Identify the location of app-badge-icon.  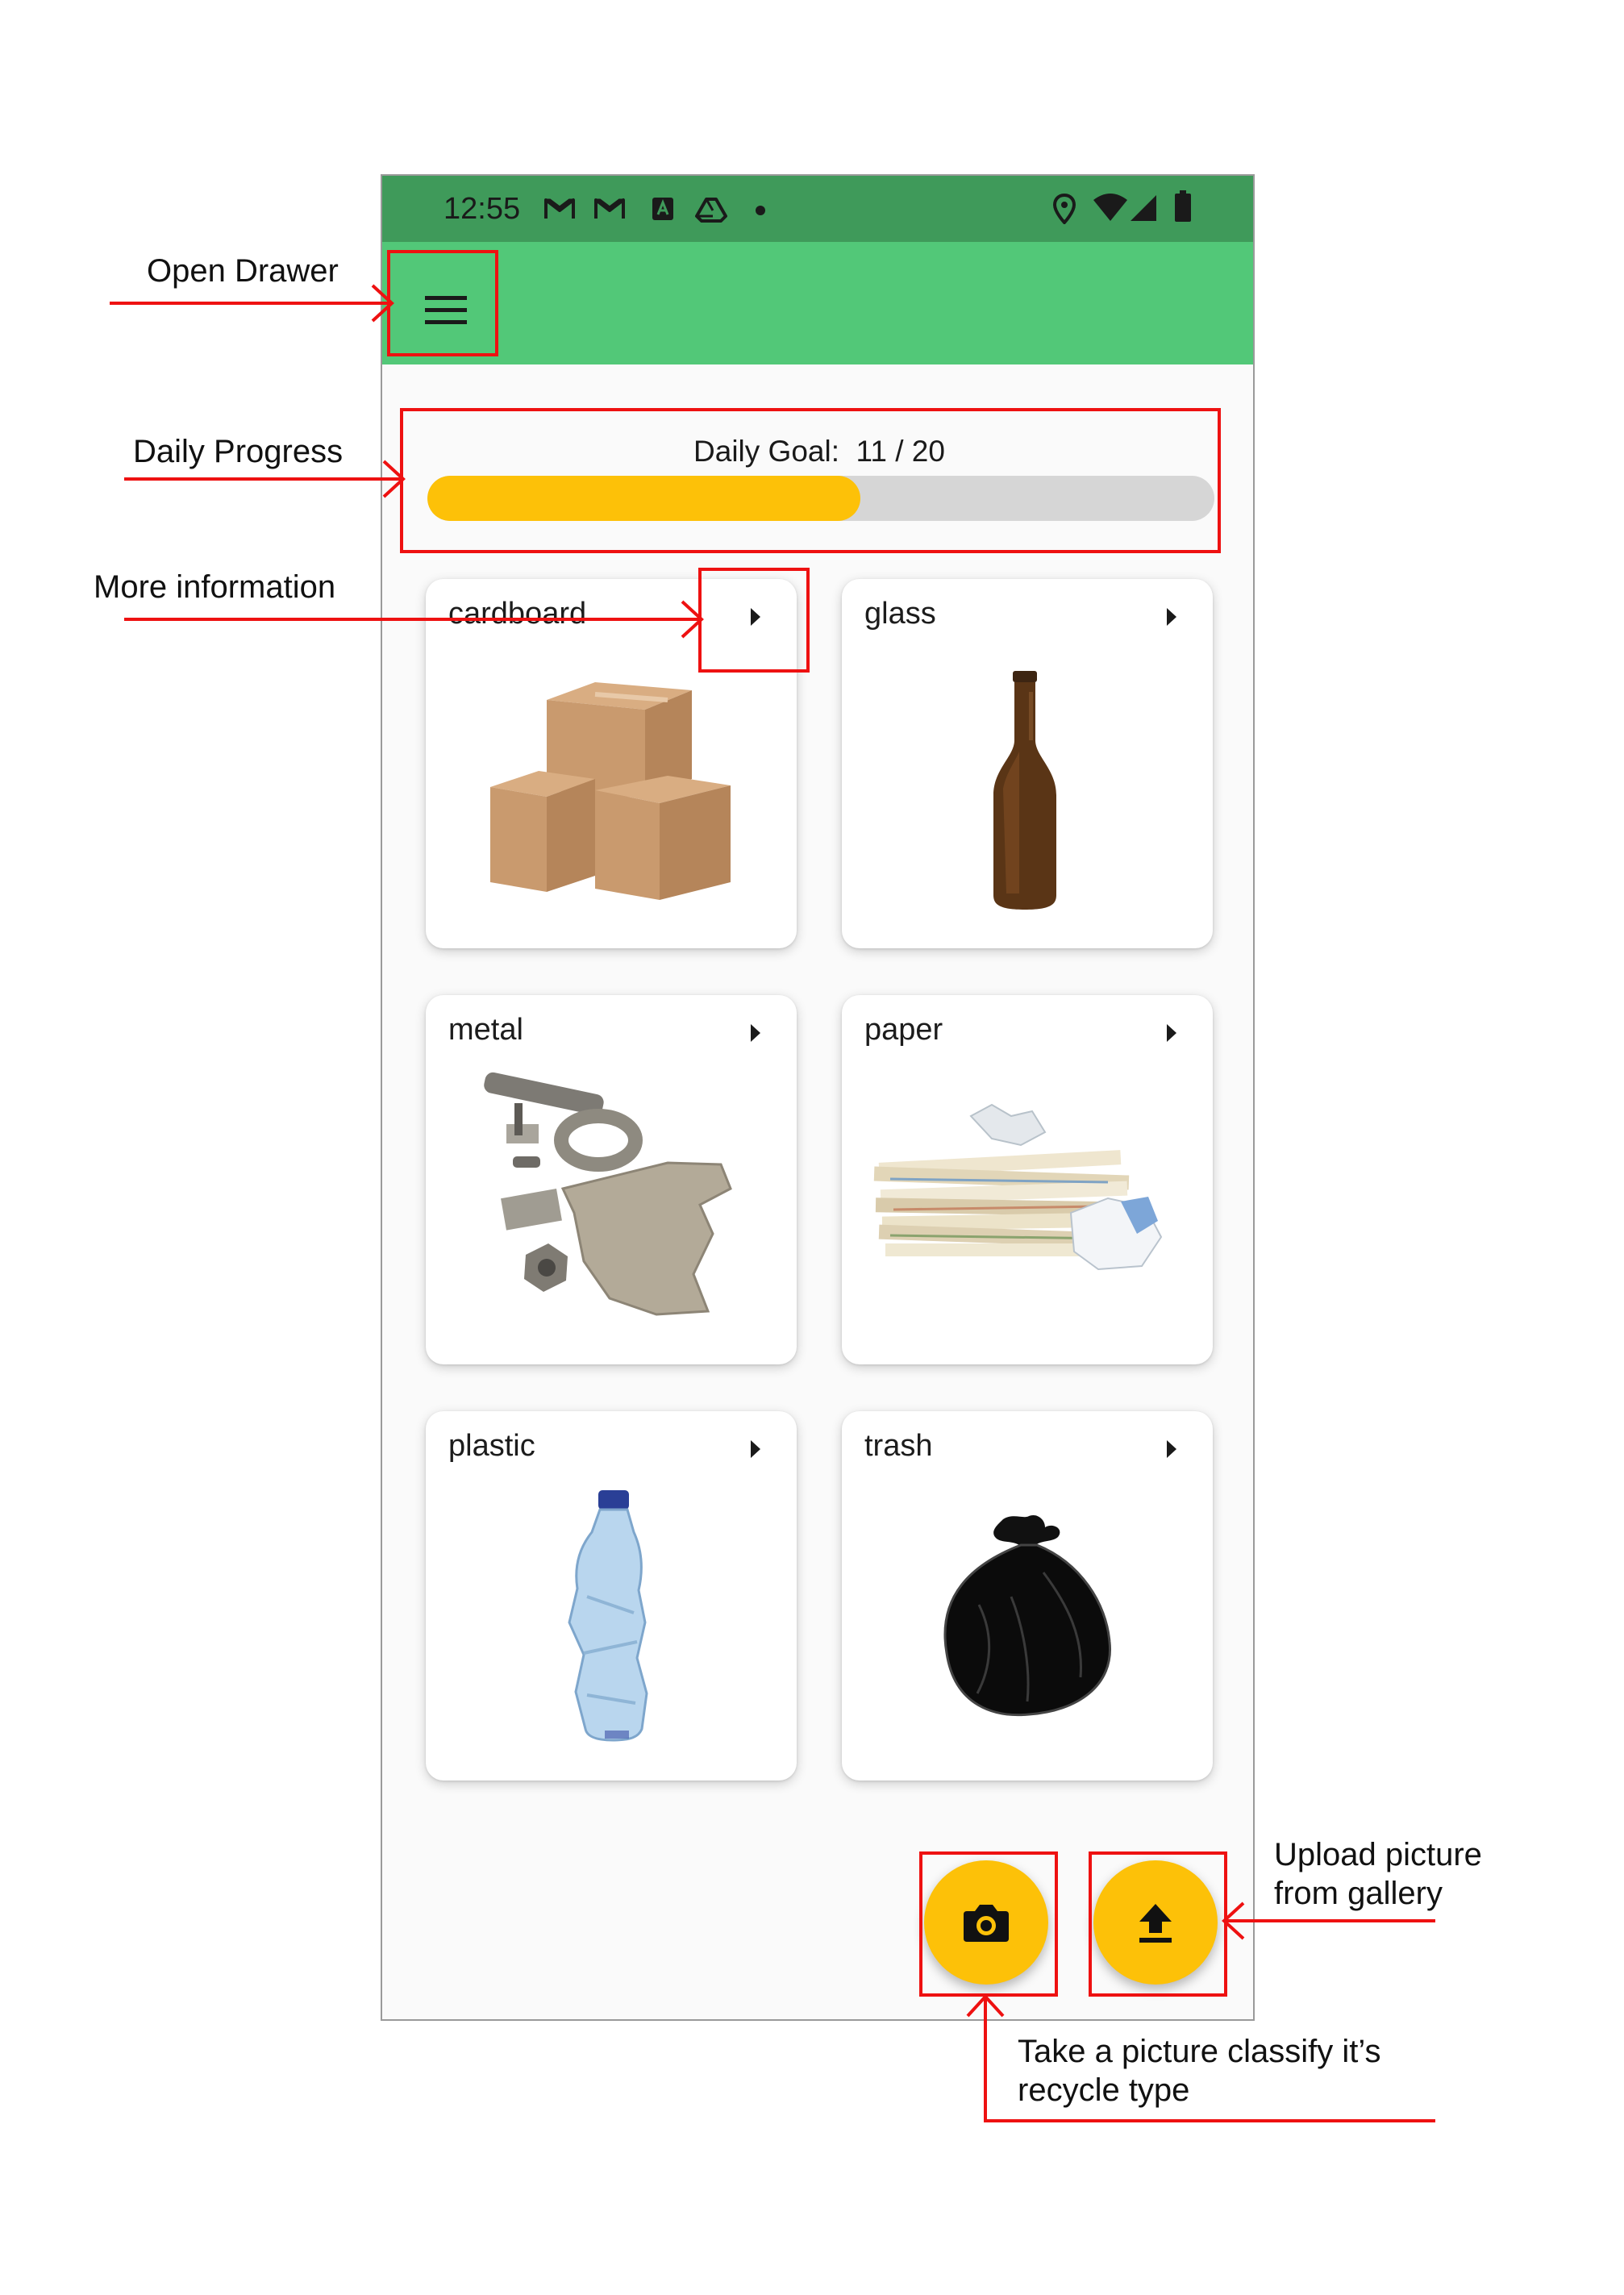
(662, 209).